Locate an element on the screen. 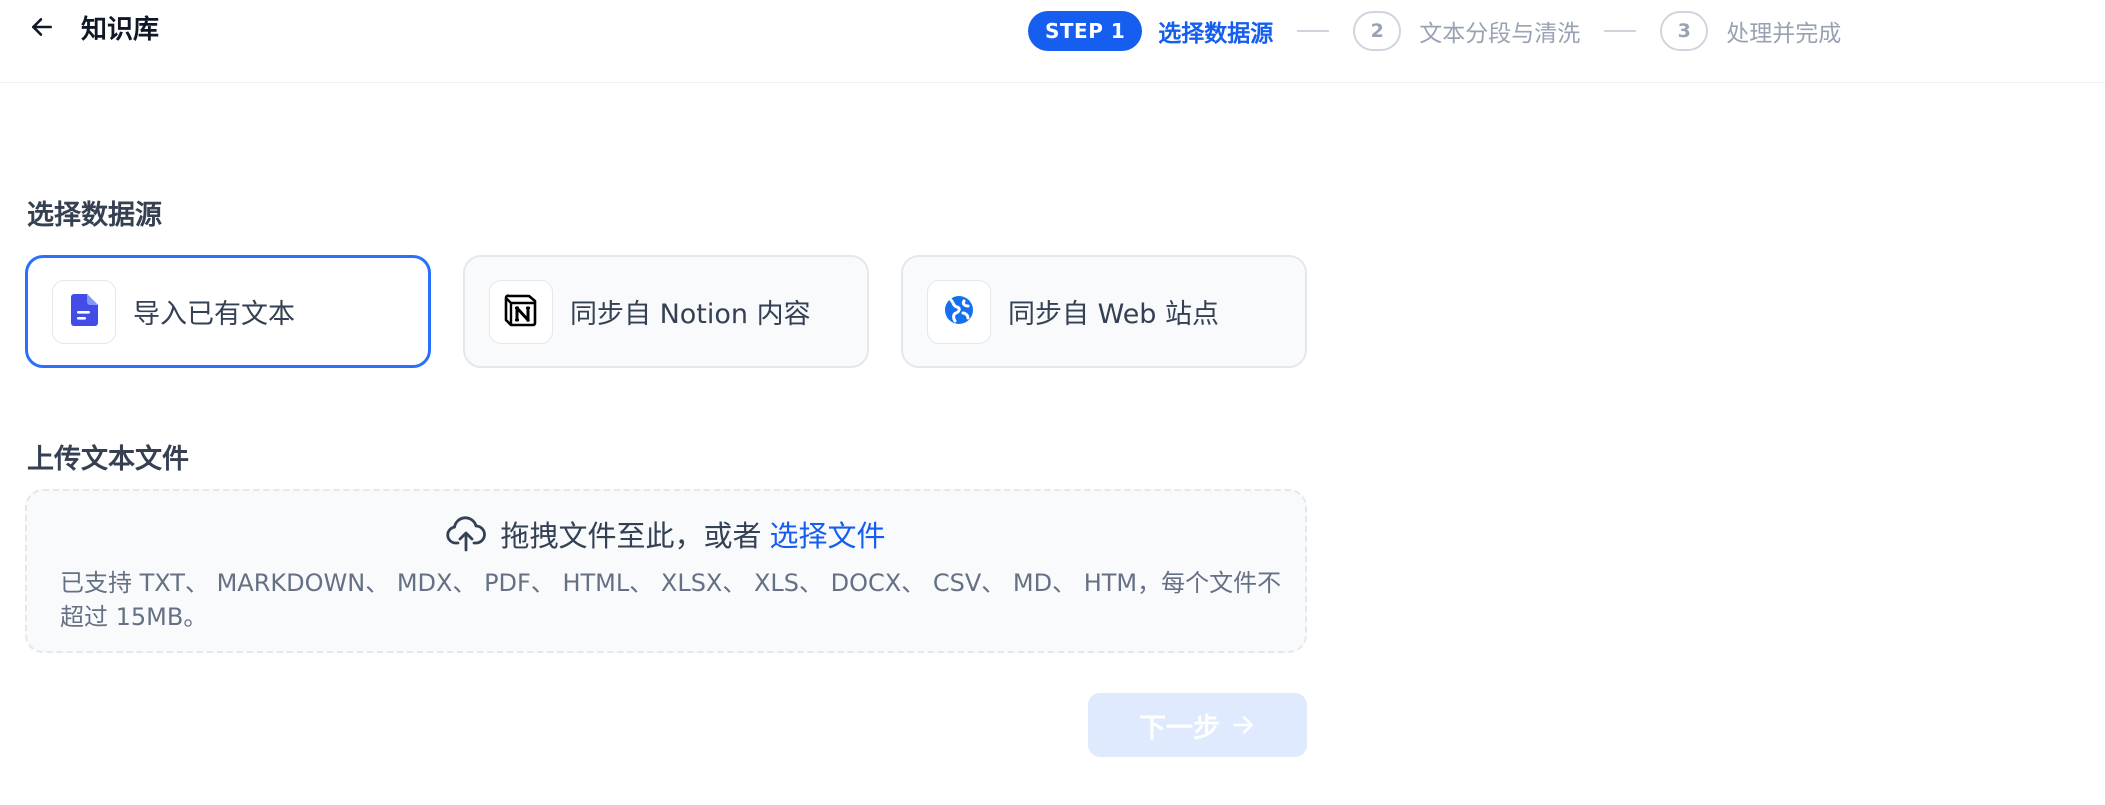  step-3-number: 3 is located at coordinates (1684, 31).